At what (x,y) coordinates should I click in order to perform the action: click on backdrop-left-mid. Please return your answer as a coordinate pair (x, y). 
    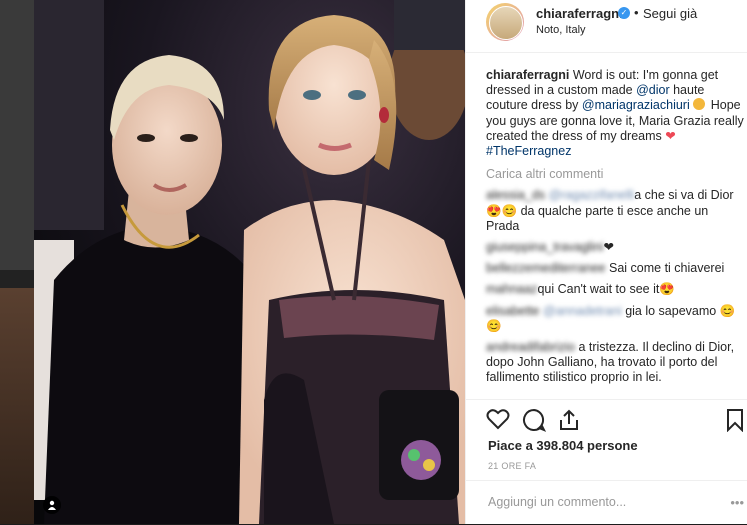
    Looking at the image, I should click on (17, 279).